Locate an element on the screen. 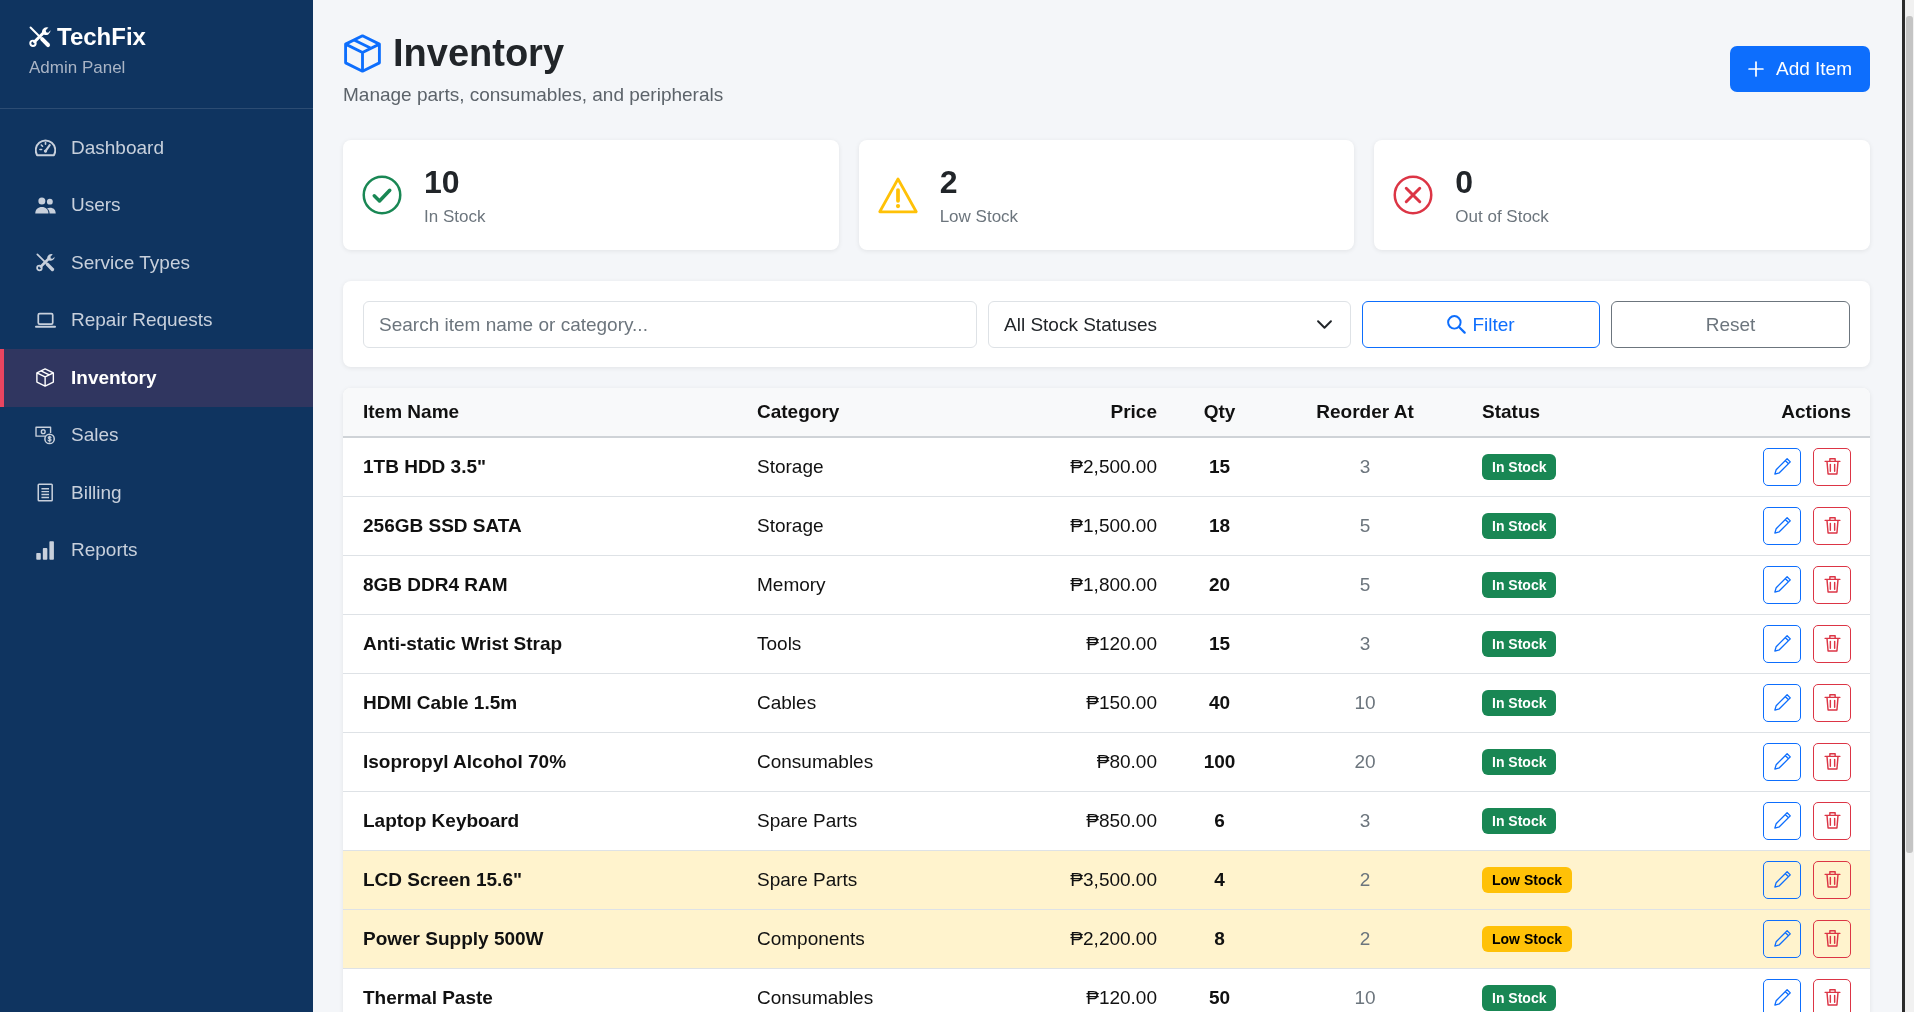 This screenshot has width=1914, height=1012. table-cell: Anti-static Wrist Strap is located at coordinates (541, 643).